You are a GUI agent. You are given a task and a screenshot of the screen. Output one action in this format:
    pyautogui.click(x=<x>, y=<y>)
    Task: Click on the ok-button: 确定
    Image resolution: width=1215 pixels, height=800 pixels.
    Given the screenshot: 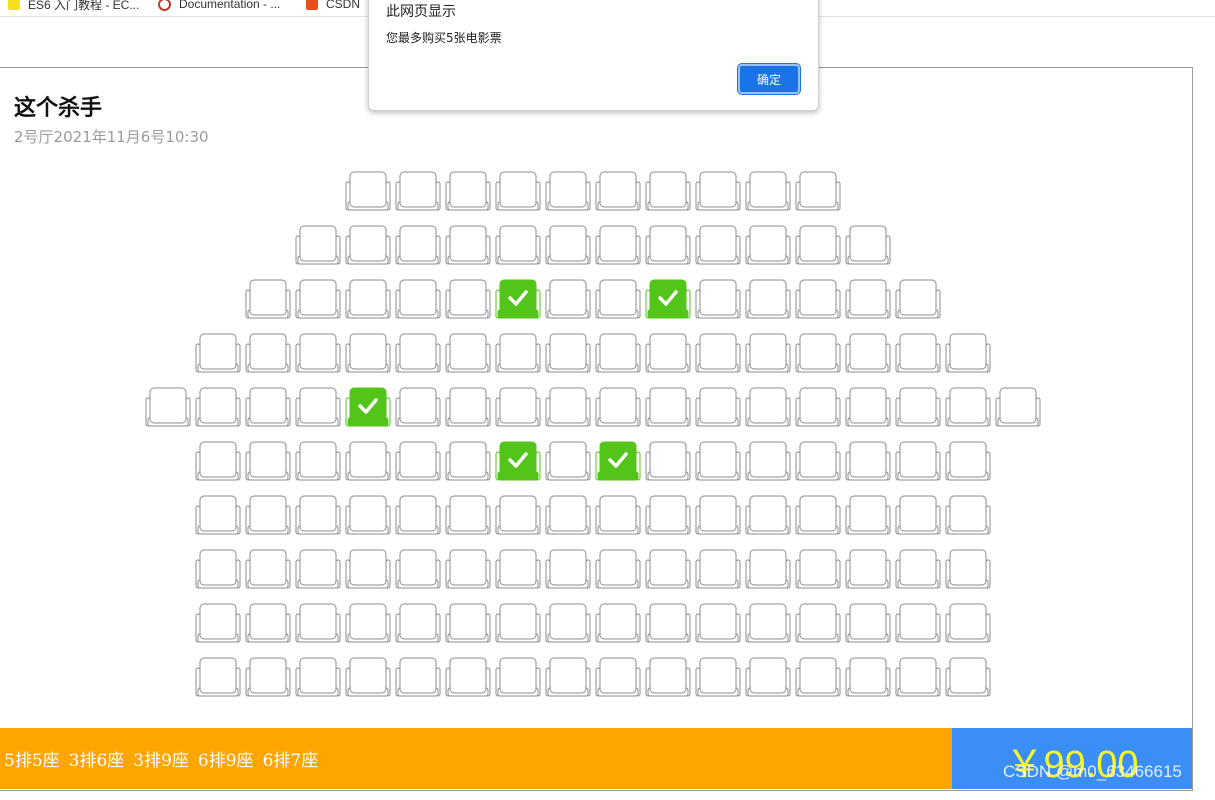 What is the action you would take?
    pyautogui.click(x=769, y=79)
    